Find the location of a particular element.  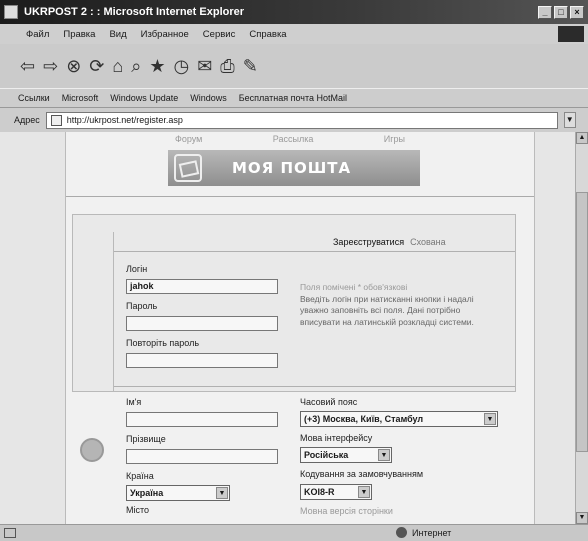

divider is located at coordinates (300, 196).